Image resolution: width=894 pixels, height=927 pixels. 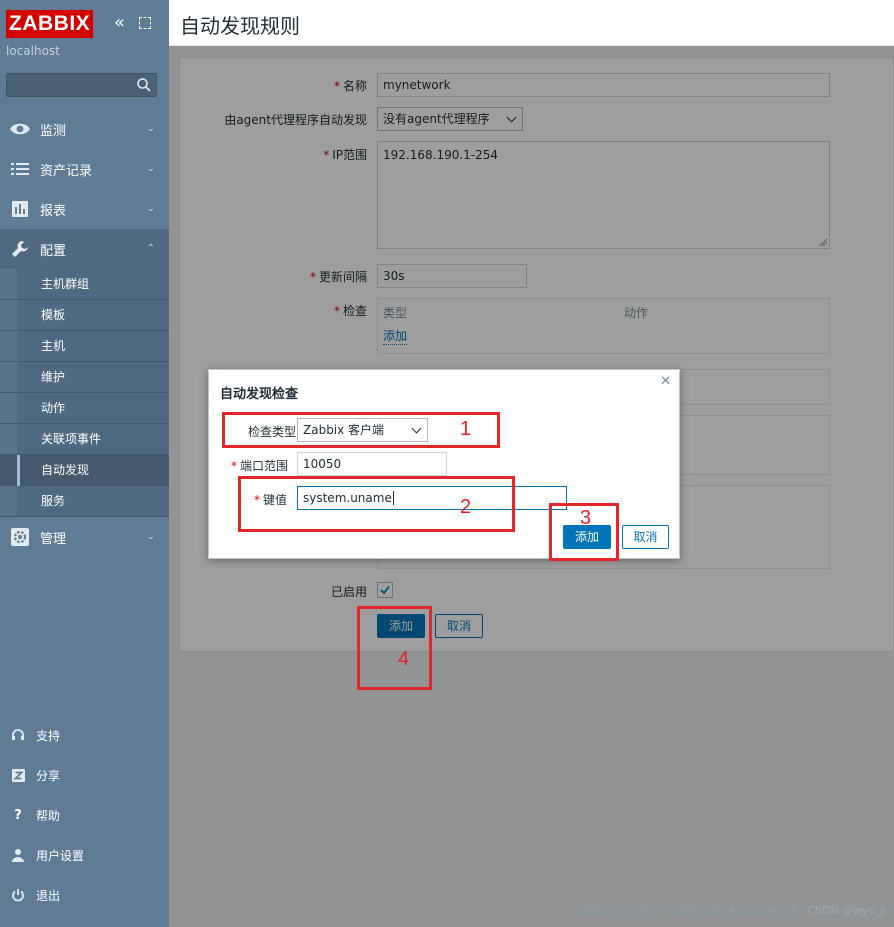 I want to click on logo-row: ZABBIX, so click(x=50, y=24).